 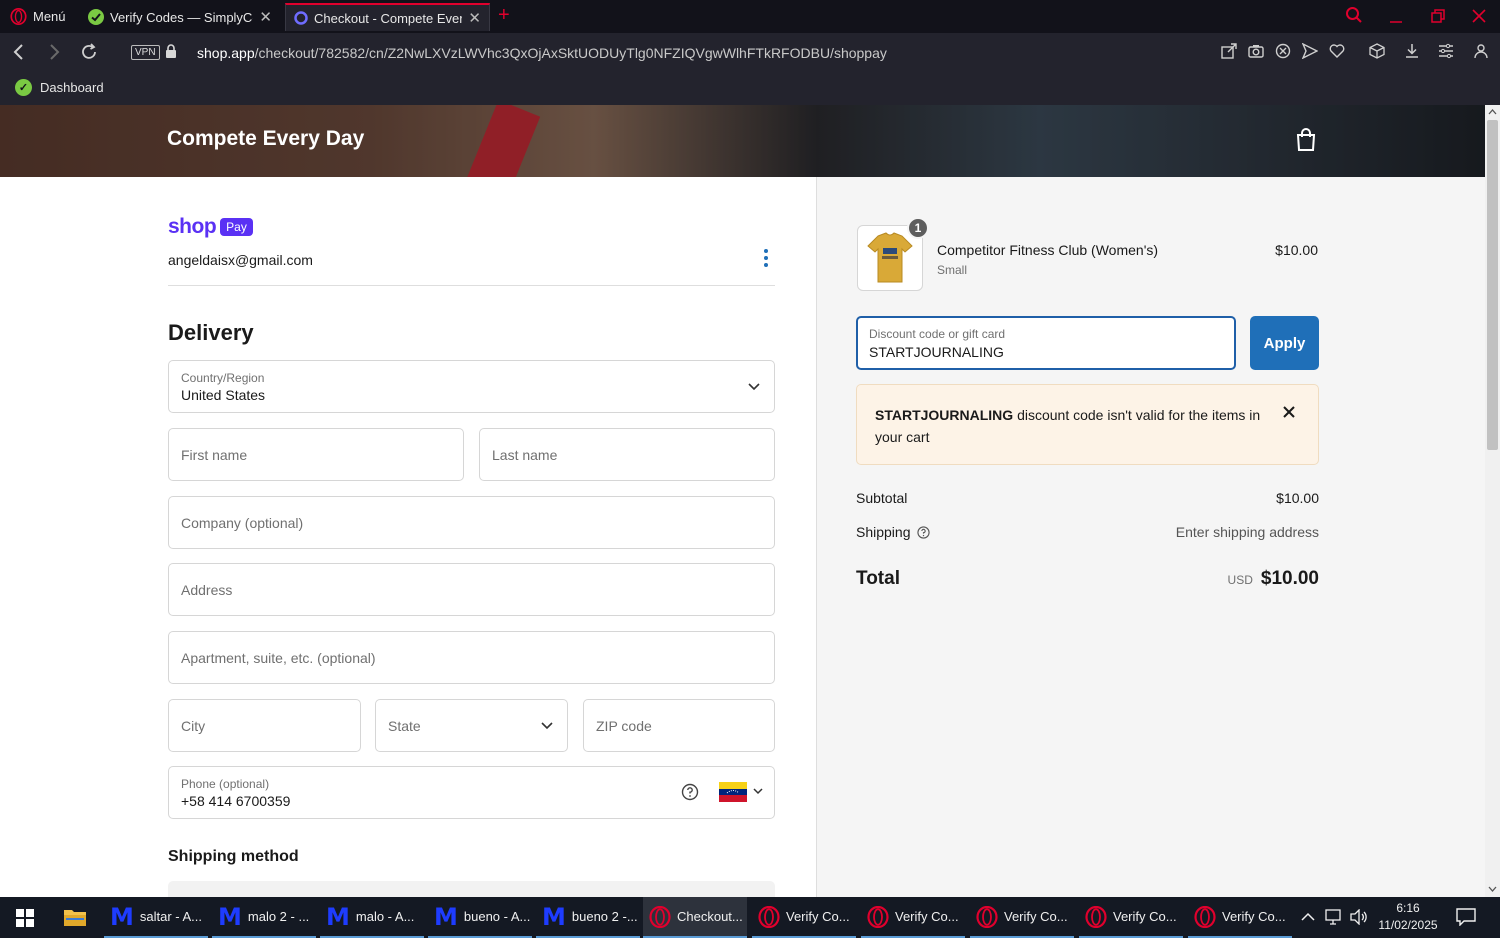 I want to click on country-select: Country/Region United States, so click(x=471, y=386).